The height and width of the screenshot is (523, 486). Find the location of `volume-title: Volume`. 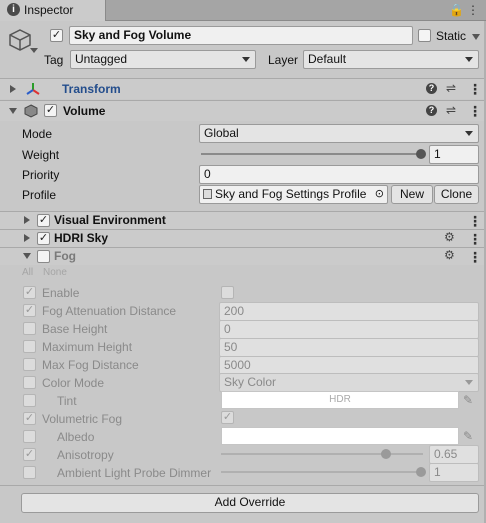

volume-title: Volume is located at coordinates (84, 111).